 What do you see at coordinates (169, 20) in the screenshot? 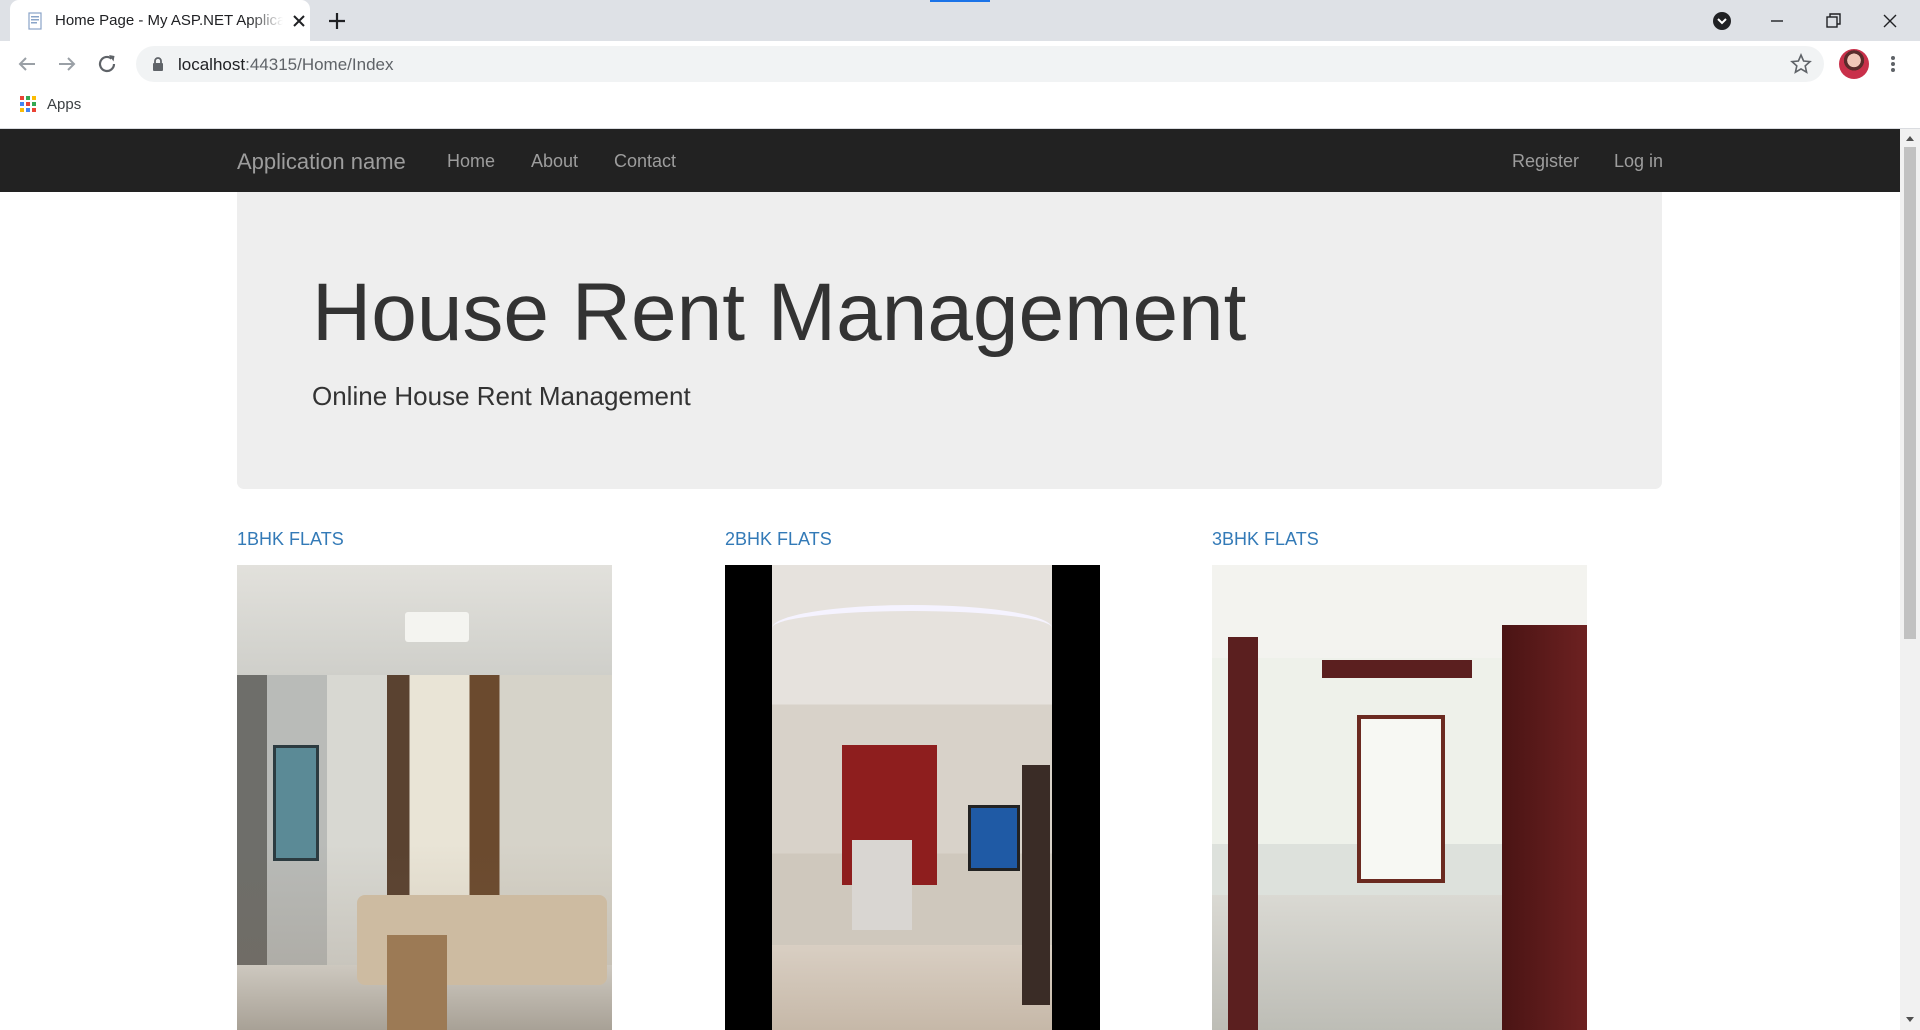
I see `tab-title: Home Page - My ASP.NET Application` at bounding box center [169, 20].